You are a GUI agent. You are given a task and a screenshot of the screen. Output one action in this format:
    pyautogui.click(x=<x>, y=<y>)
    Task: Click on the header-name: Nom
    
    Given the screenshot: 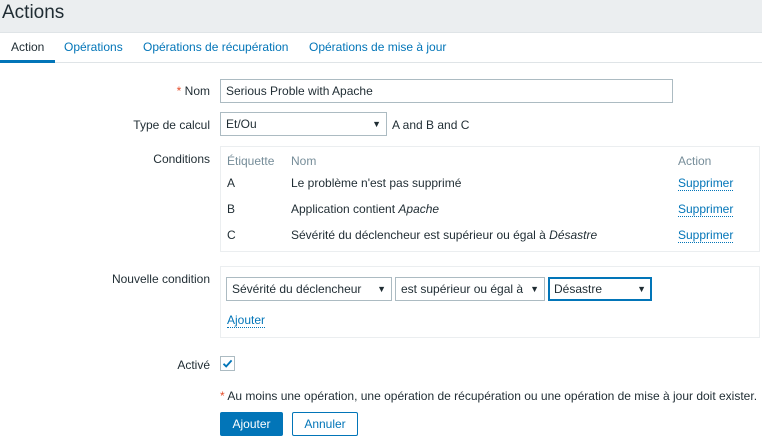 What is the action you would take?
    pyautogui.click(x=304, y=161)
    